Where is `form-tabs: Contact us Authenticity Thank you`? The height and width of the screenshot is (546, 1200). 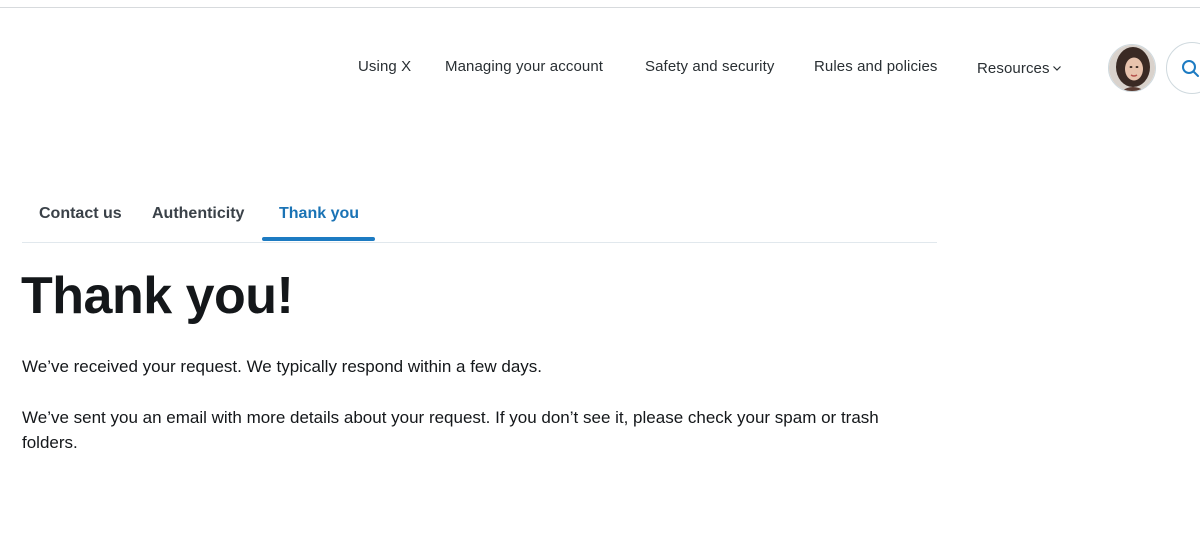
form-tabs: Contact us Authenticity Thank you is located at coordinates (479, 216).